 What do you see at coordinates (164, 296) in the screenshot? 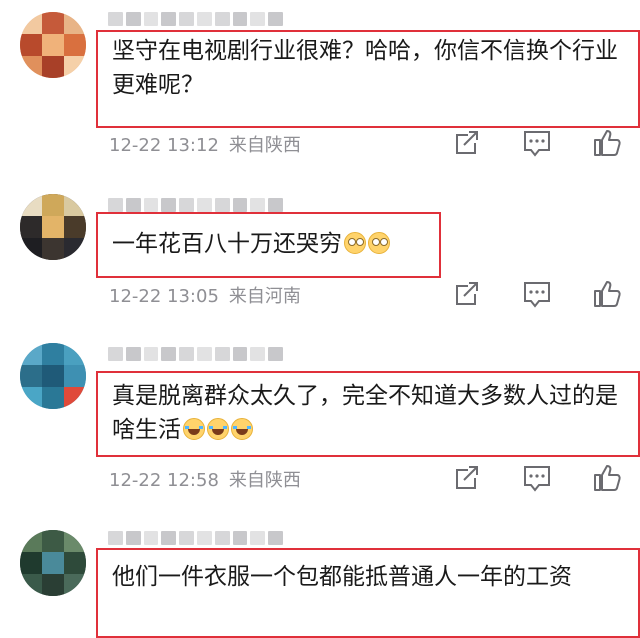
I see `comment-time: 12-22 13:05` at bounding box center [164, 296].